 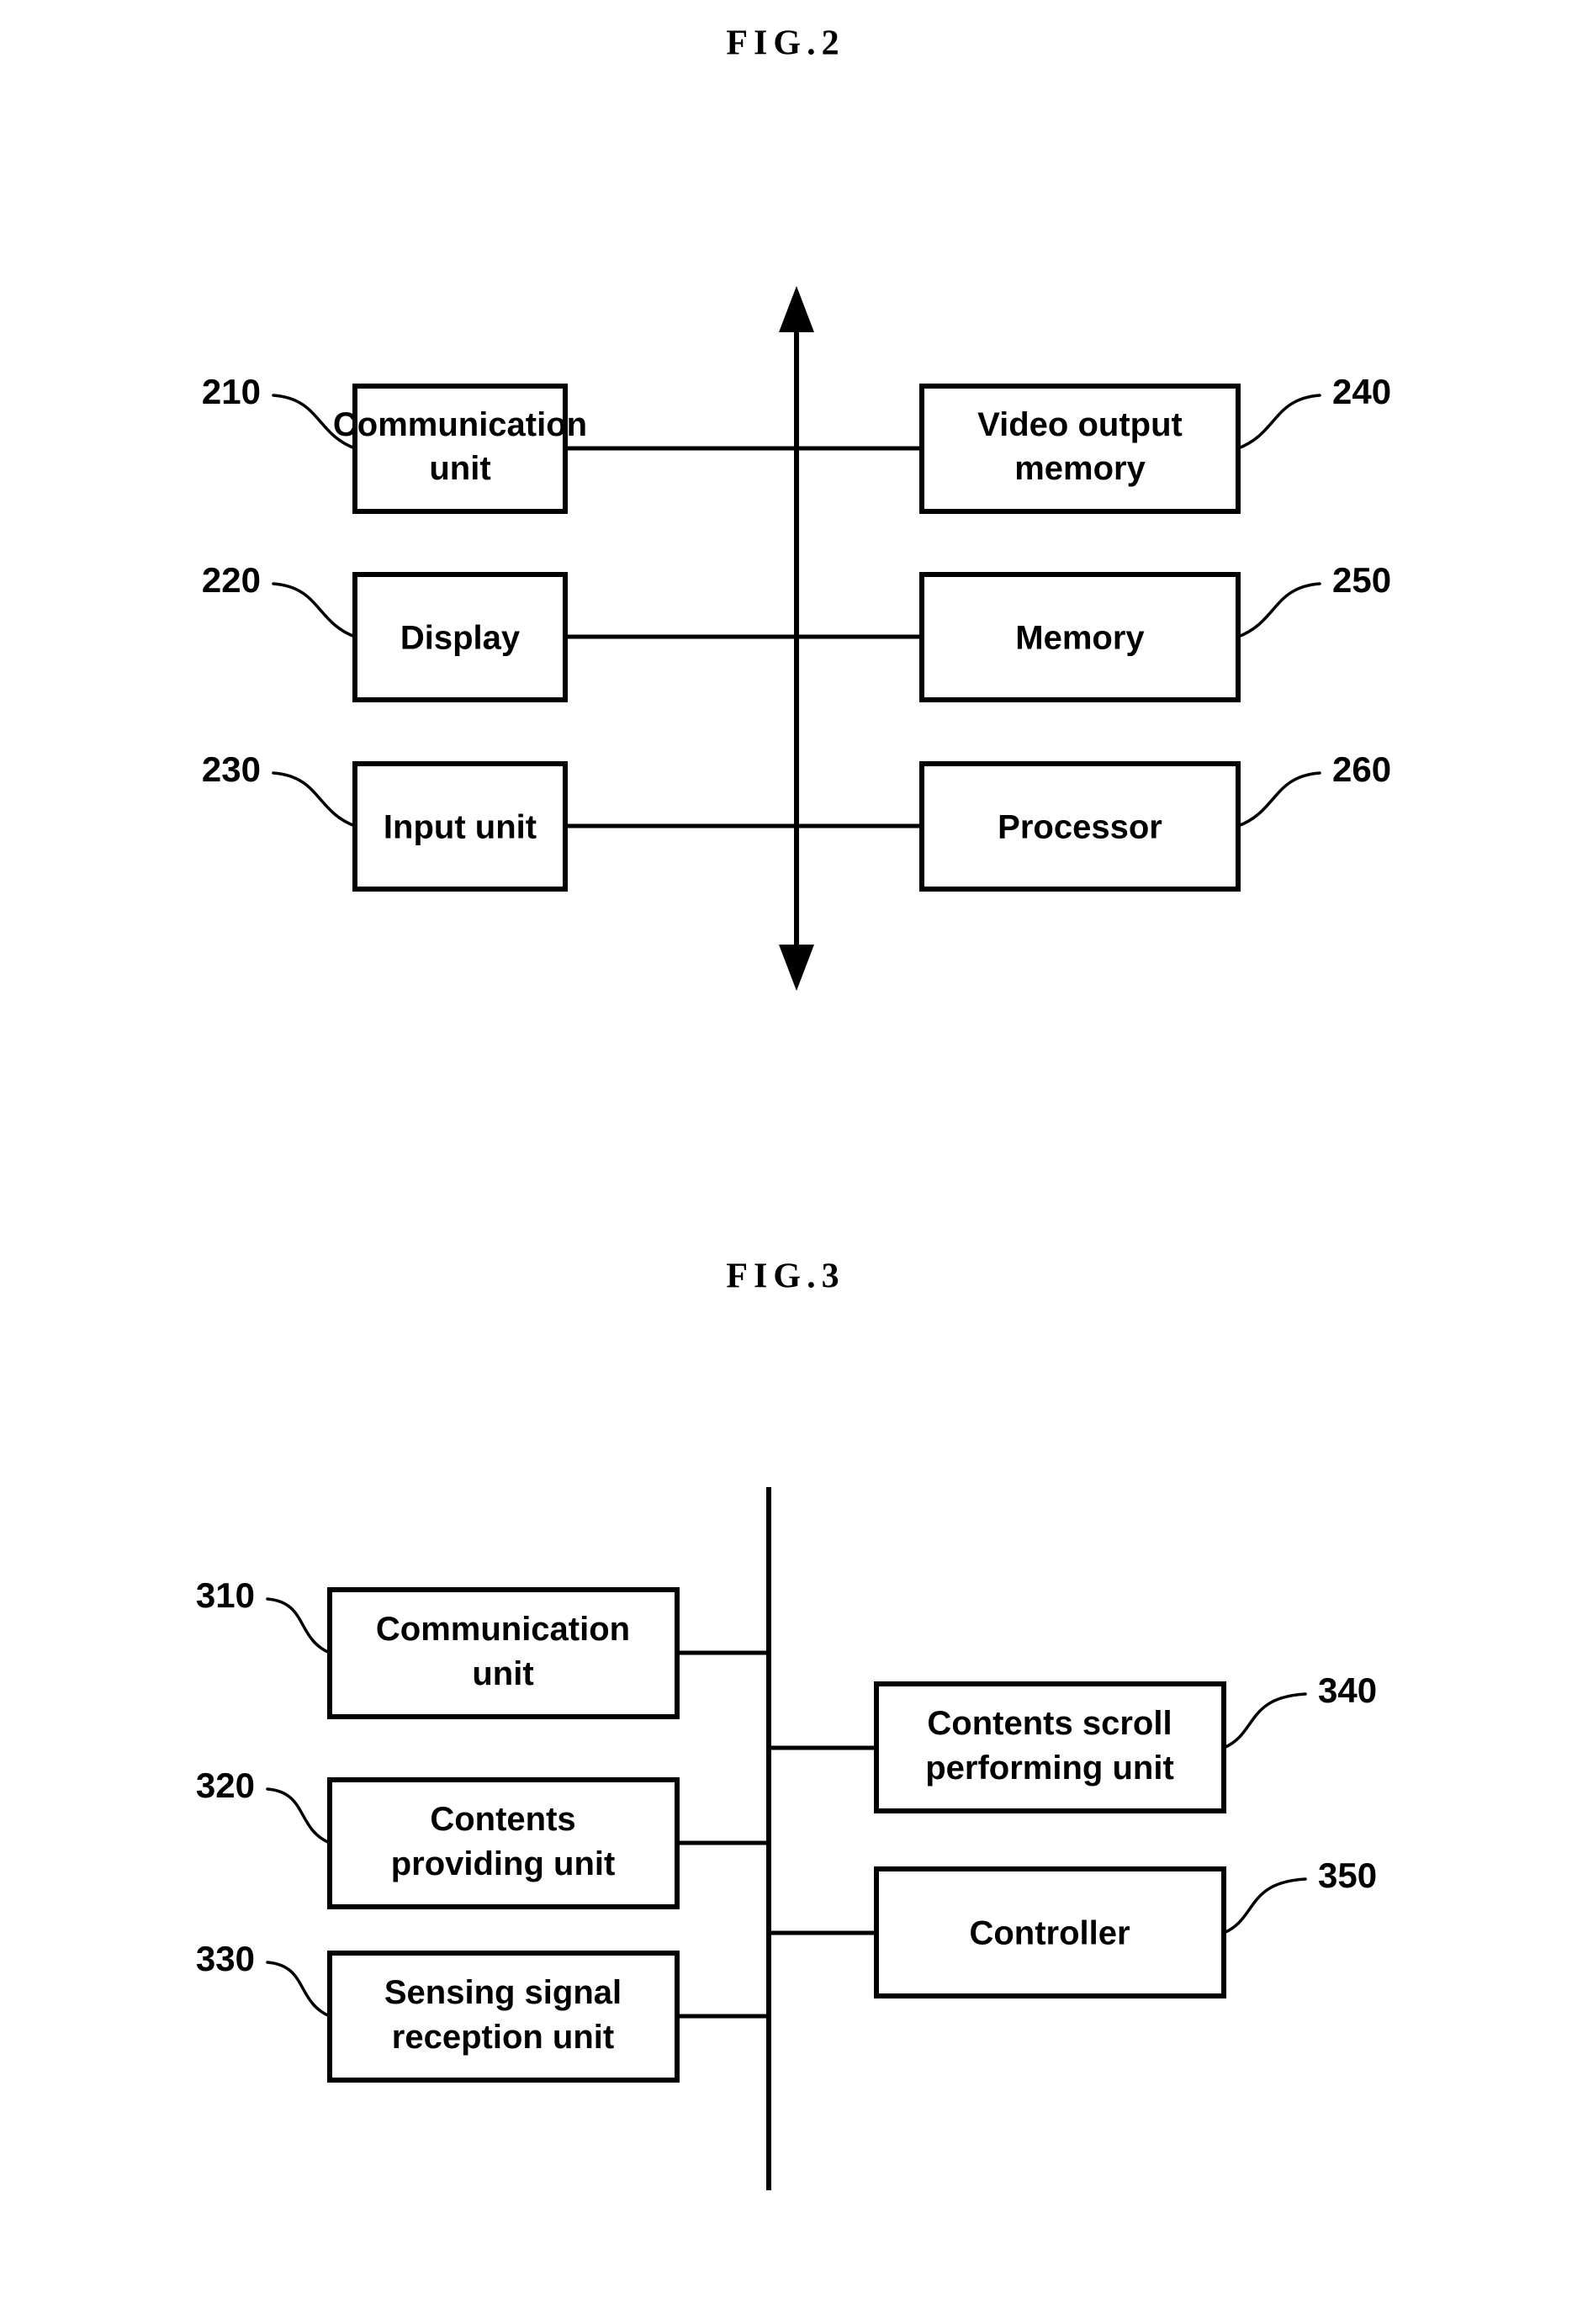 What do you see at coordinates (796, 968) in the screenshot?
I see `bus-arrow-down-icon` at bounding box center [796, 968].